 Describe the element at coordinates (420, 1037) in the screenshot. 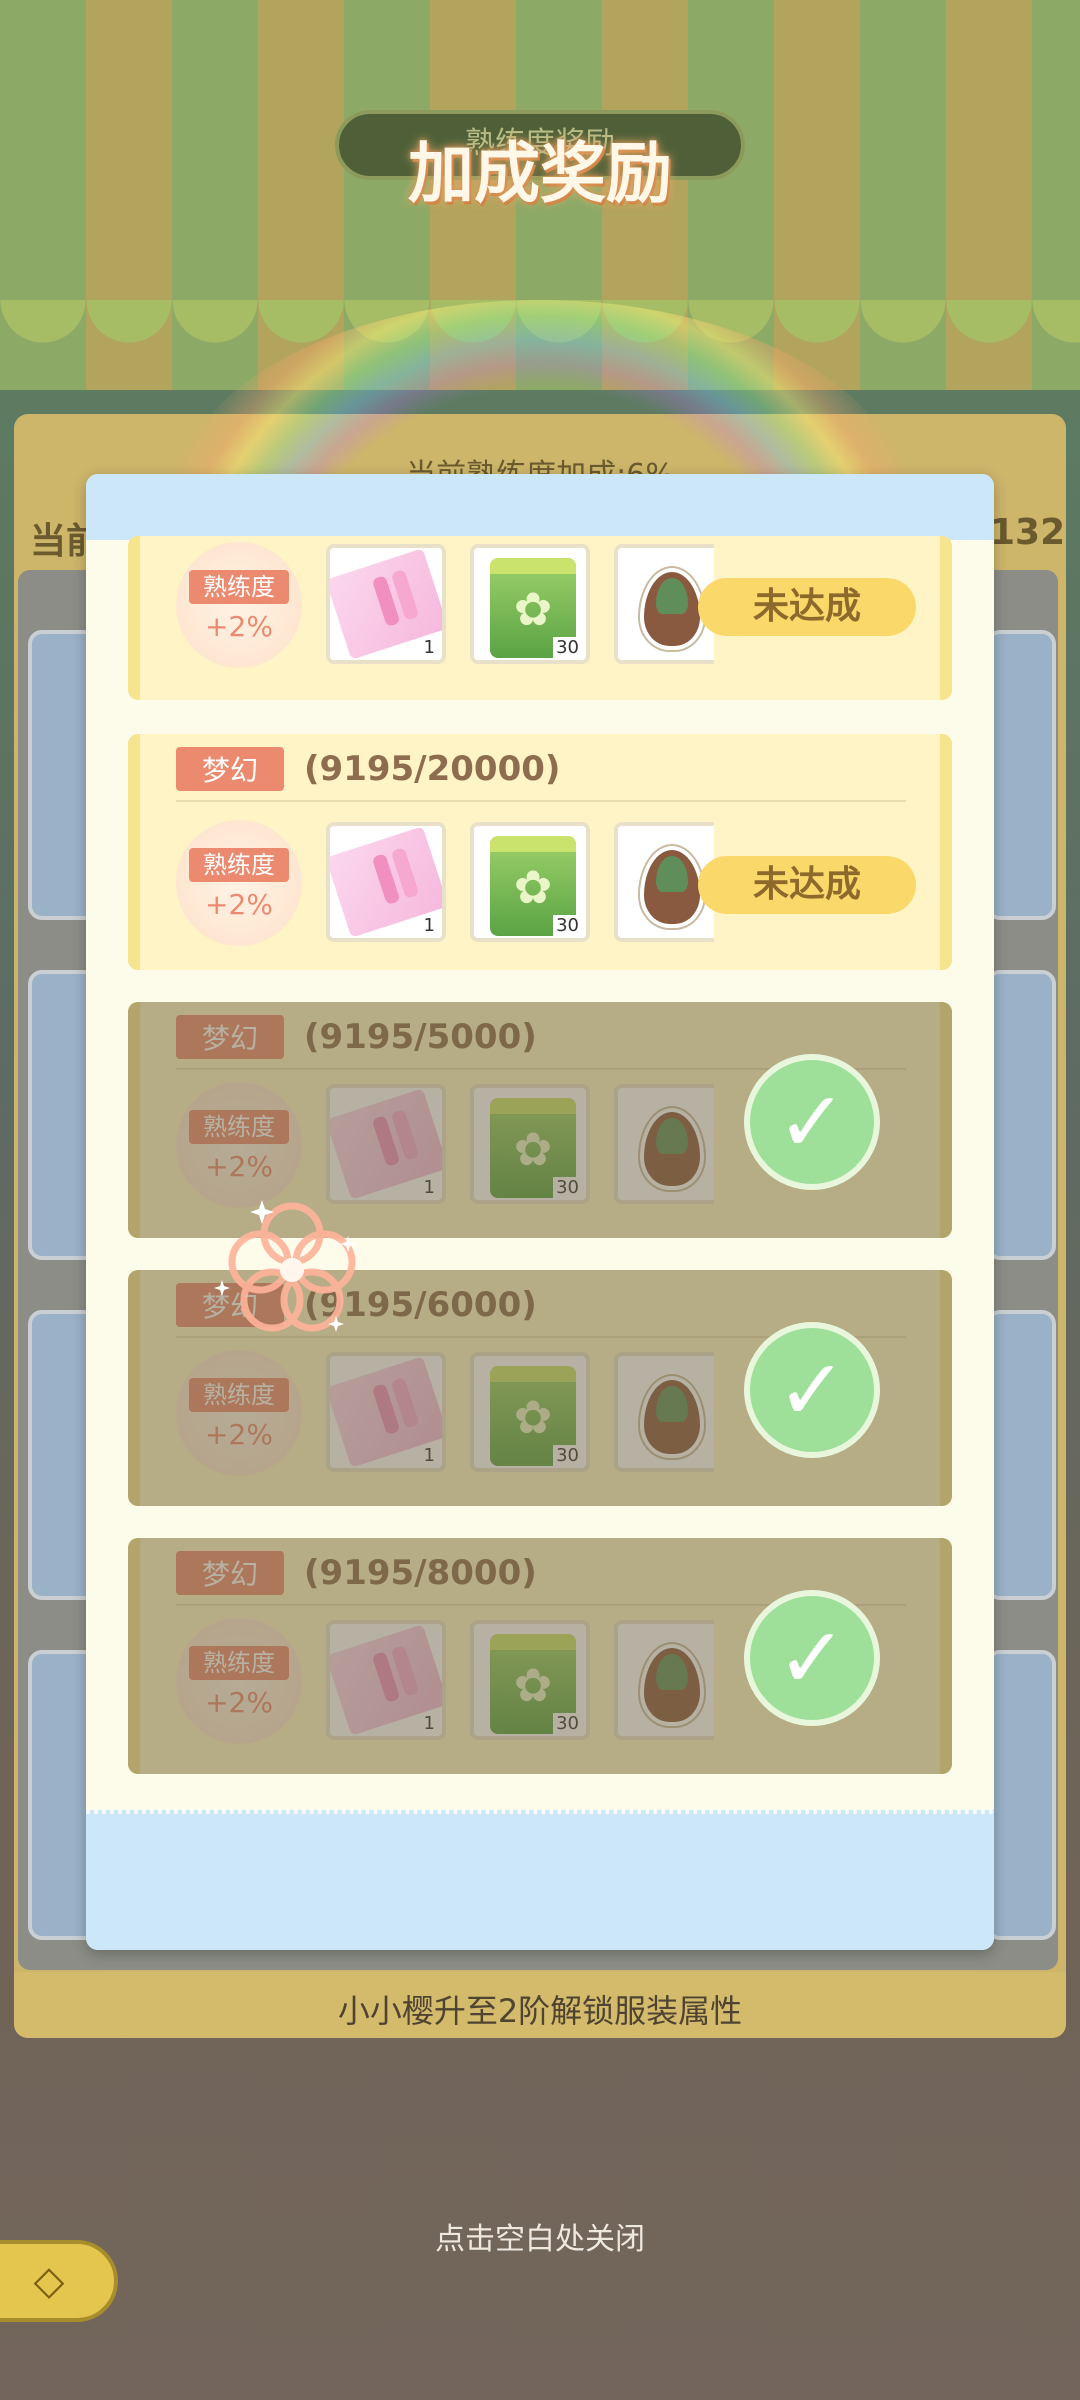

I see `tier-progress: (9195/5000)` at that location.